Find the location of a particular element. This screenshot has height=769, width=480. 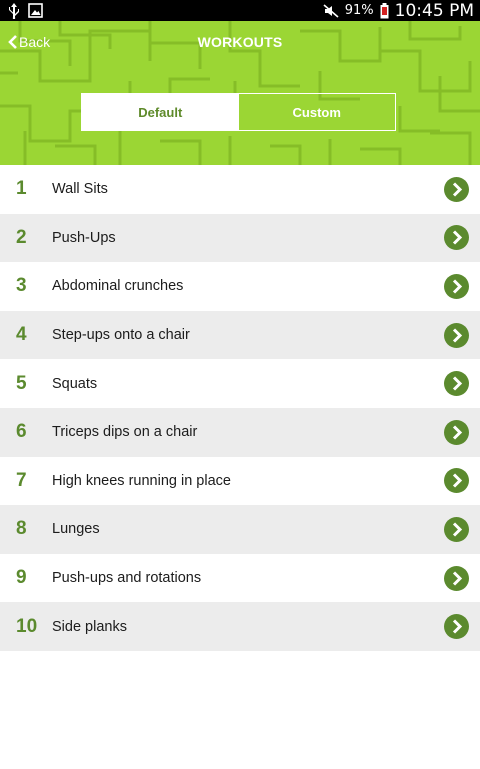

list-item-workout-5: 5 Squats is located at coordinates (240, 383).